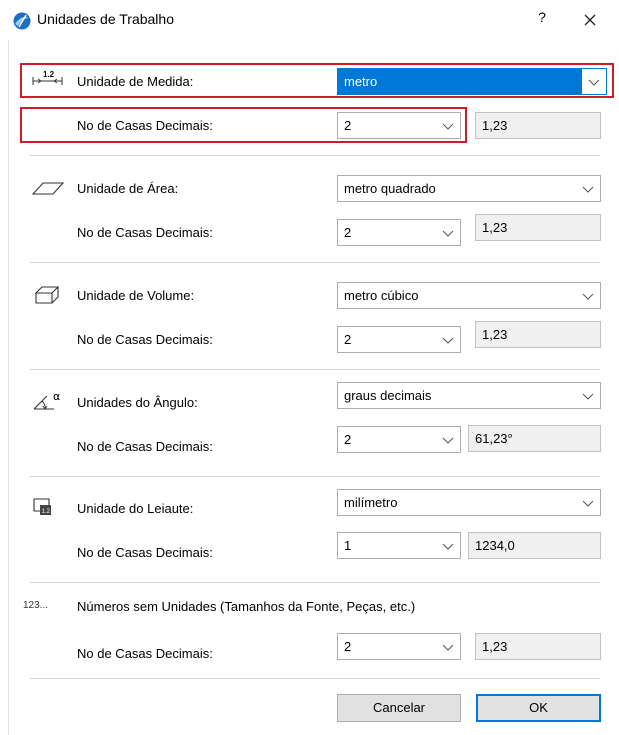 The image size is (619, 735). Describe the element at coordinates (56, 396) in the screenshot. I see `svg-text: α` at that location.